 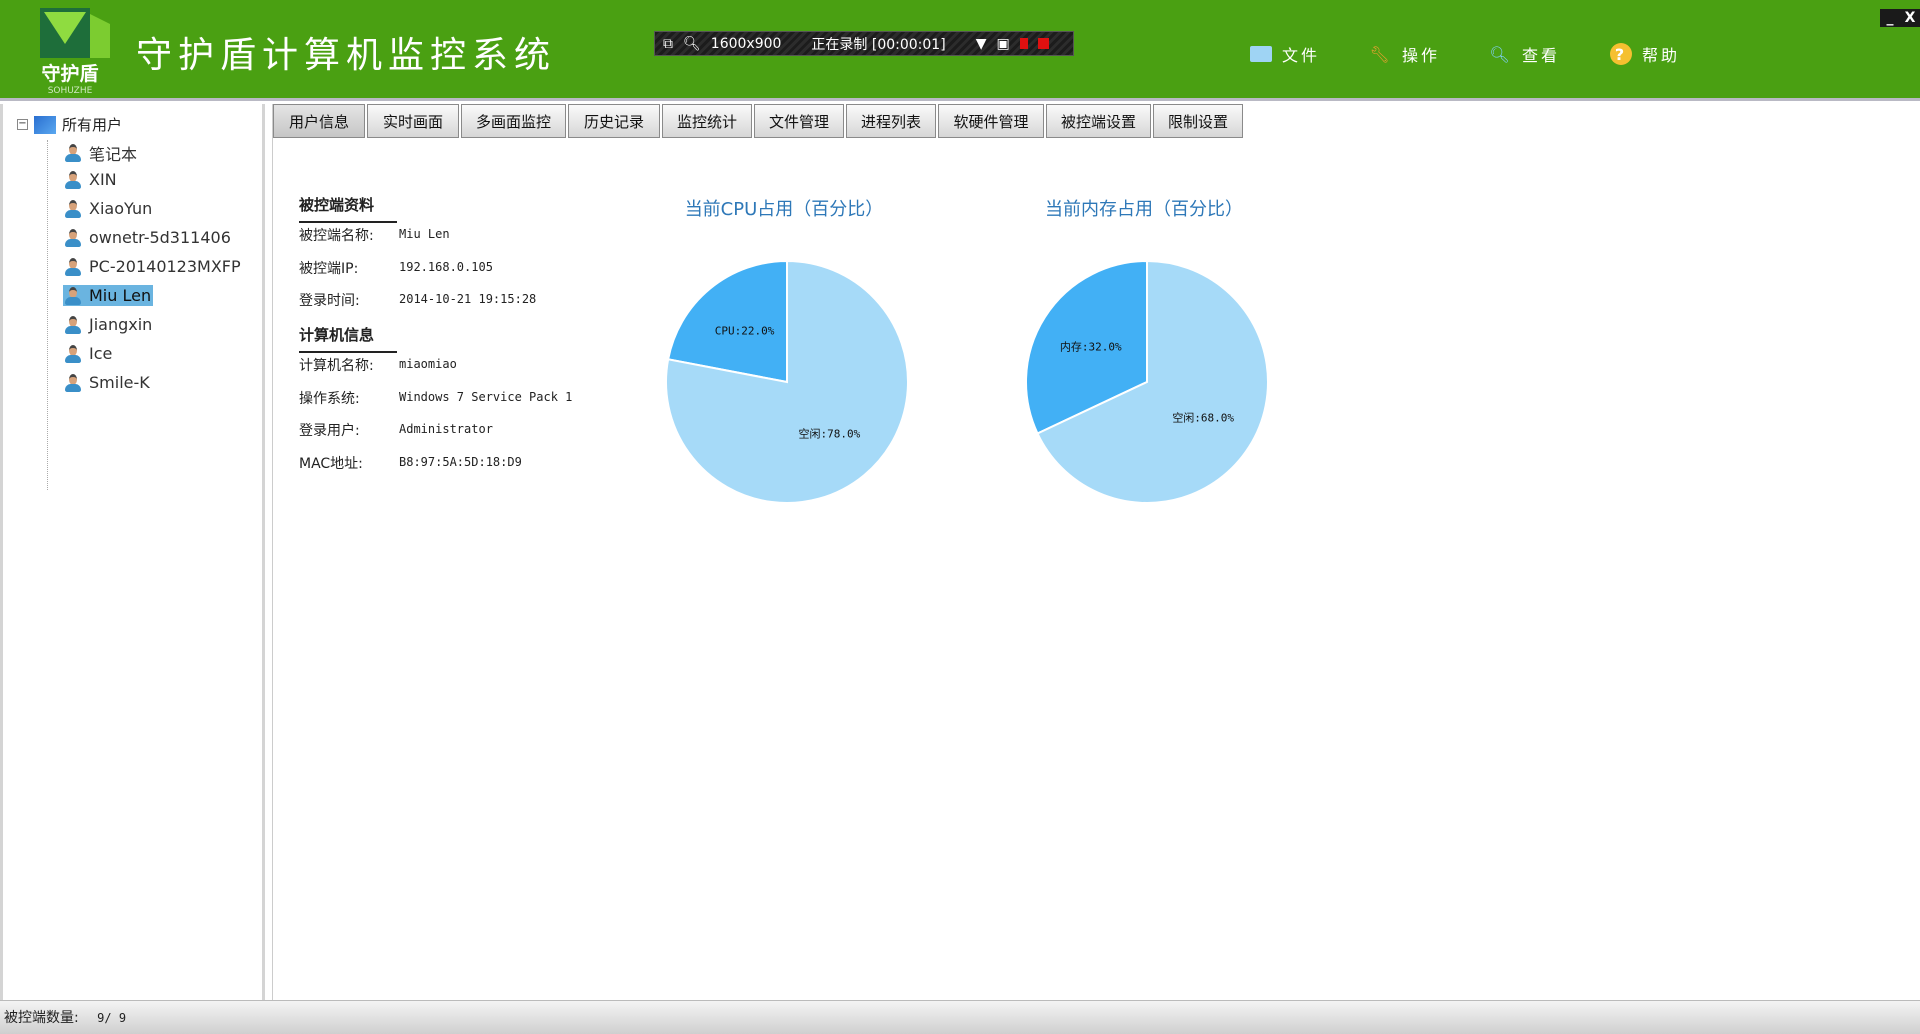 What do you see at coordinates (120, 295) in the screenshot?
I see `user-name: Miu Len` at bounding box center [120, 295].